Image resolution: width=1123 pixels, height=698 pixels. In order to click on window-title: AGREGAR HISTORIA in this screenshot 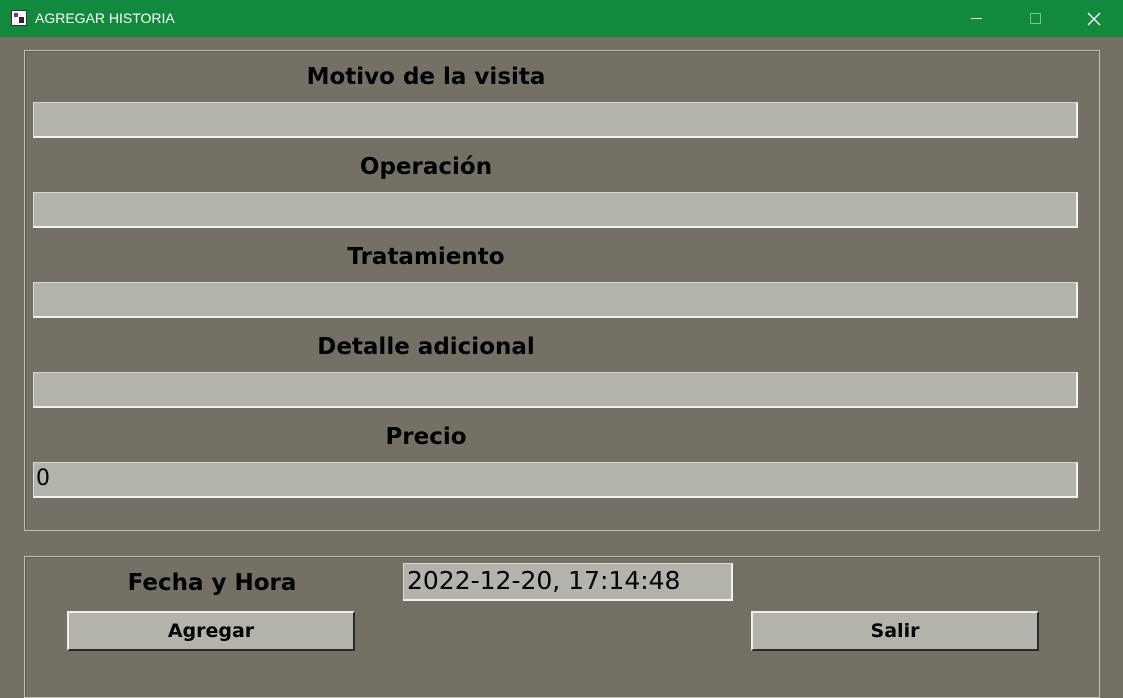, I will do `click(105, 18)`.